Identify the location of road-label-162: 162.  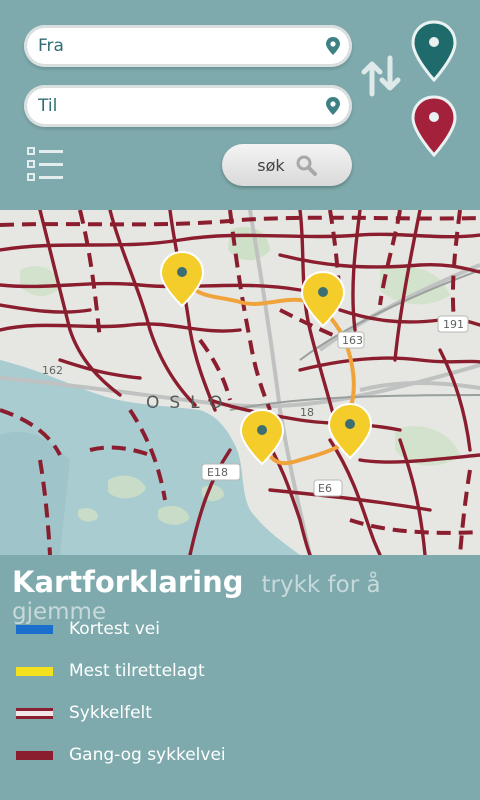
(52, 370).